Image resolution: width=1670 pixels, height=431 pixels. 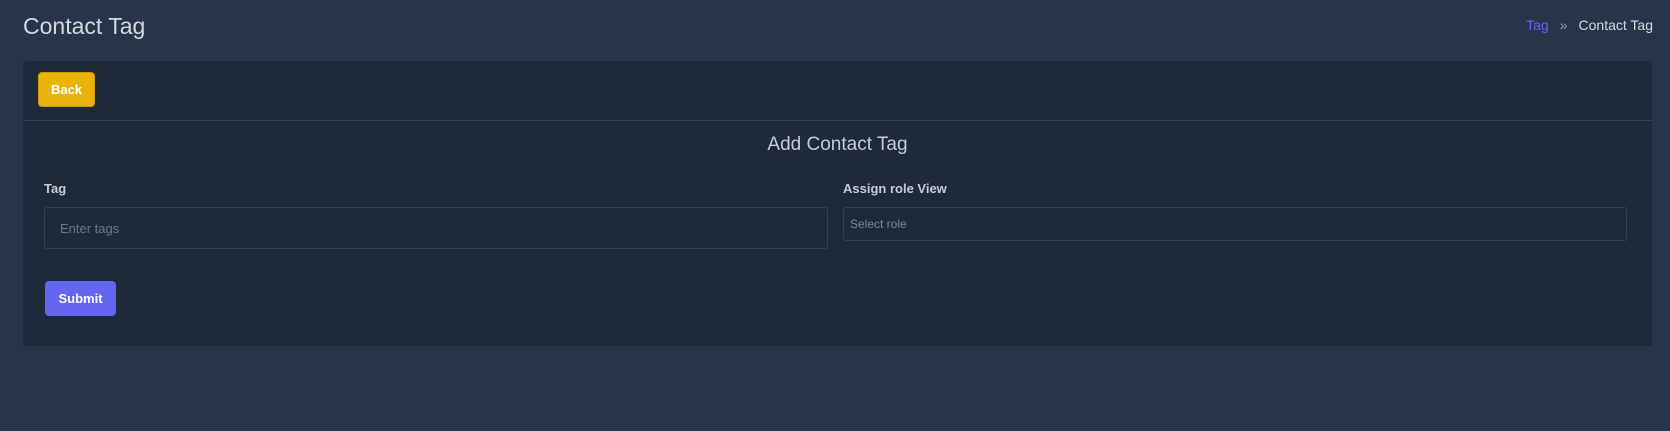 I want to click on breadcrumb-link-tag: Tag, so click(x=1537, y=25).